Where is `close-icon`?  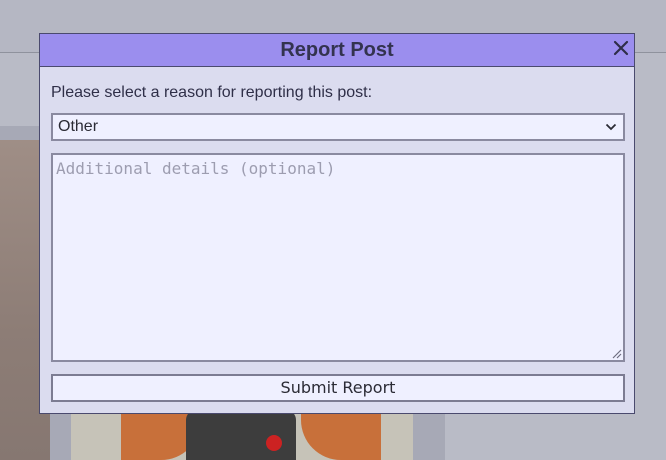 close-icon is located at coordinates (621, 48).